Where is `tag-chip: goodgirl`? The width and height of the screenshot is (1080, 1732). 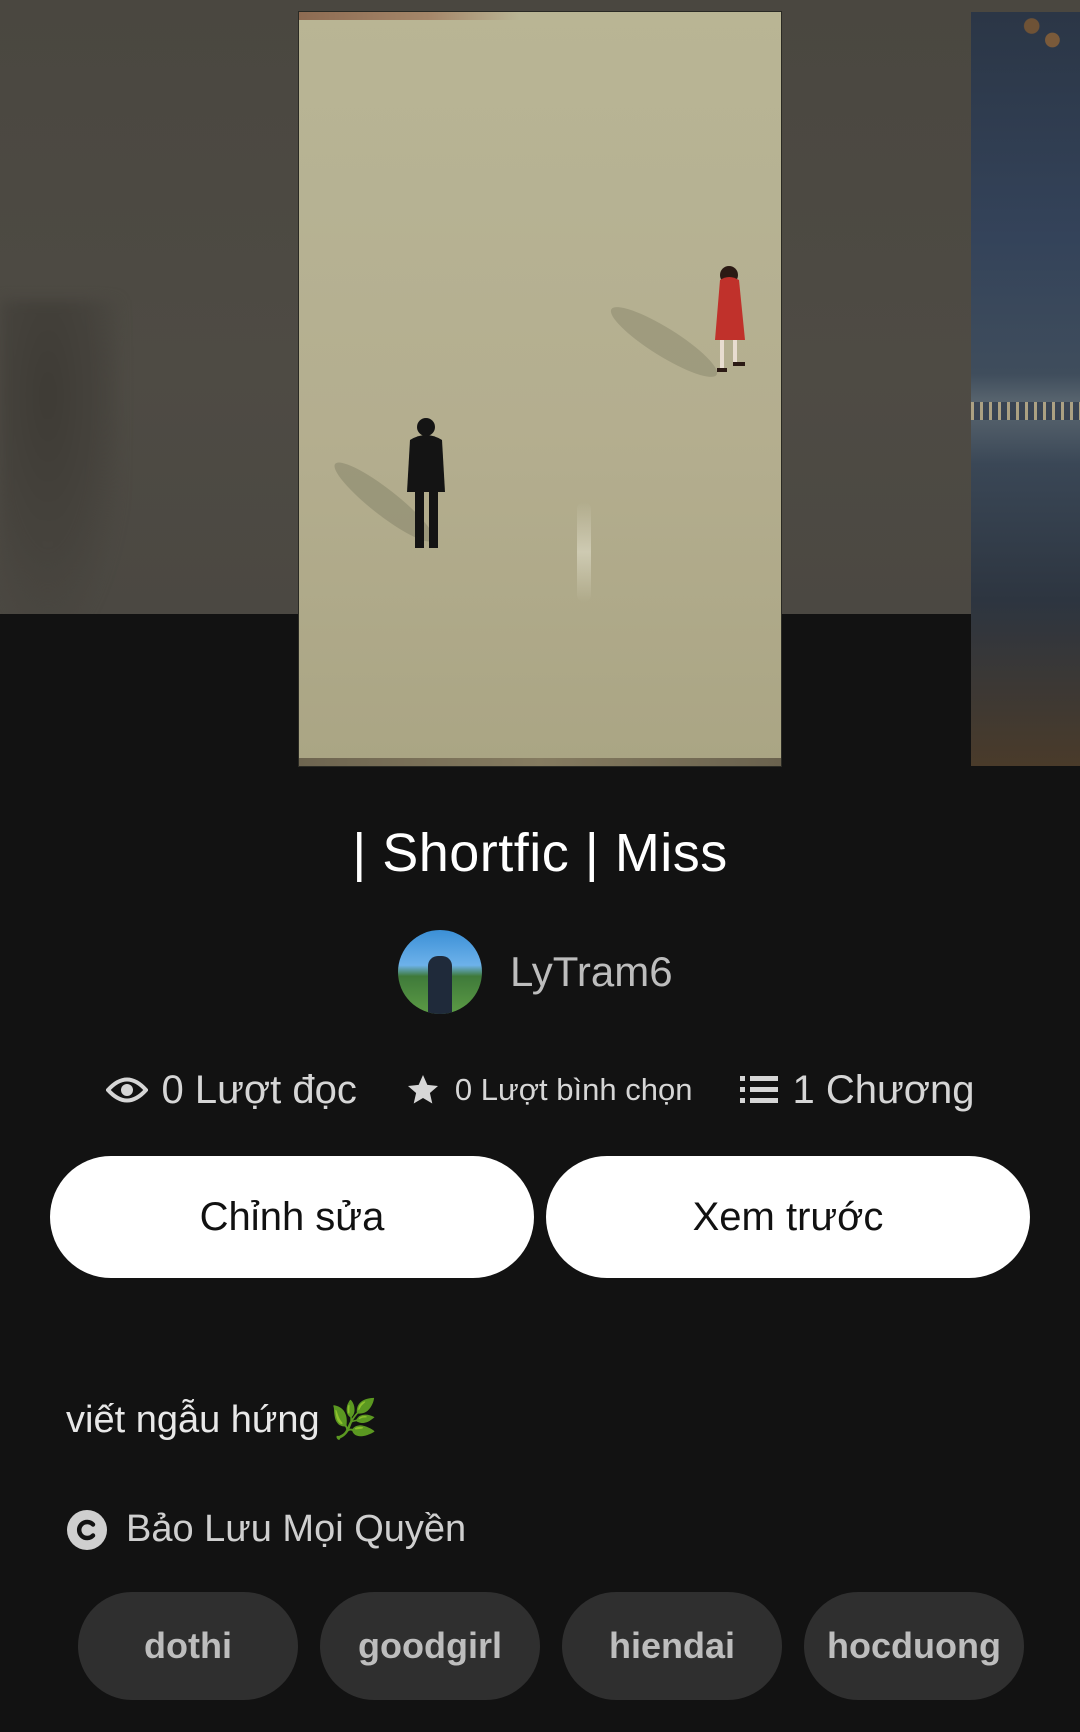 tag-chip: goodgirl is located at coordinates (430, 1646).